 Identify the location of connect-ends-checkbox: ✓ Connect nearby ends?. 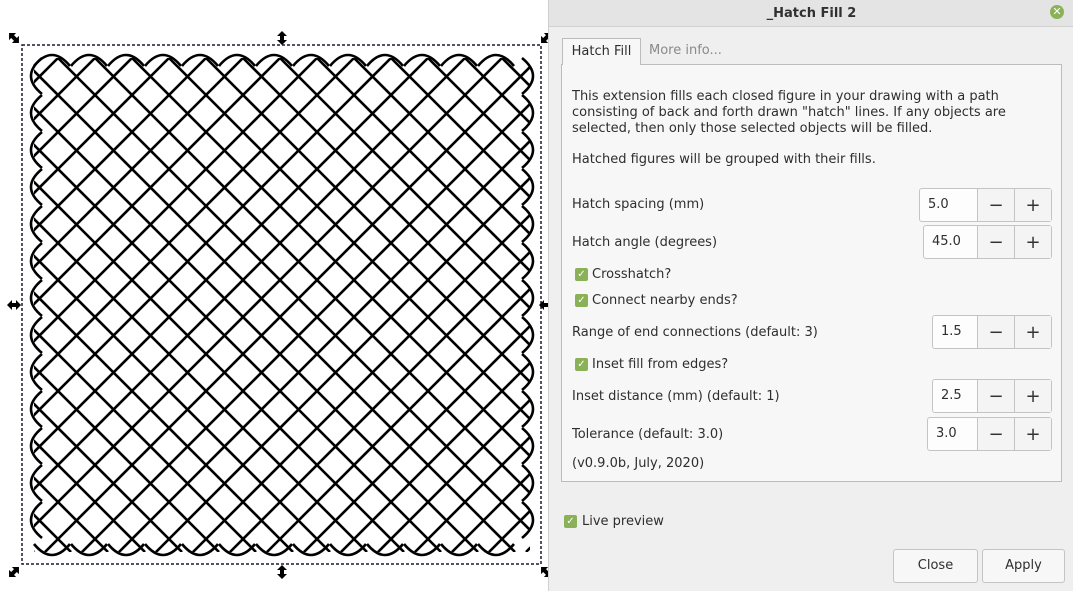
(656, 300).